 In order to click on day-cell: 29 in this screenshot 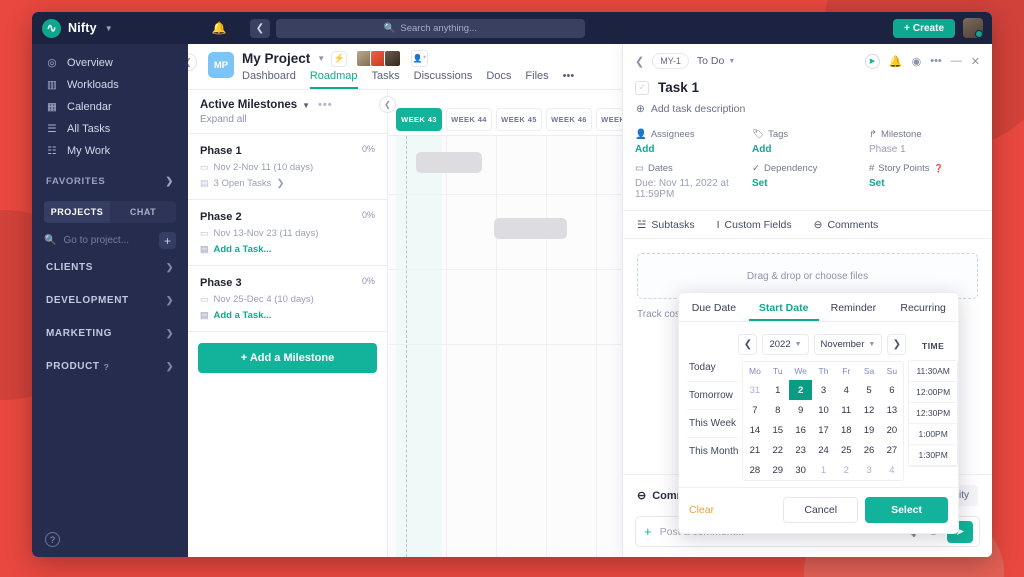, I will do `click(777, 470)`.